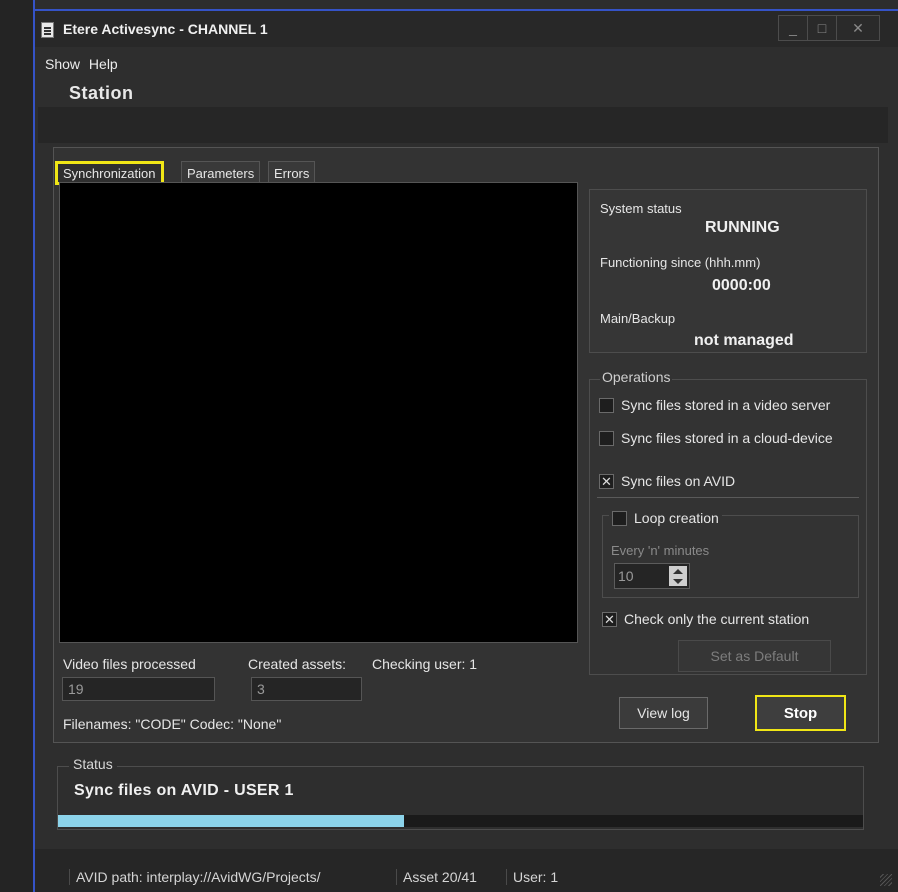 This screenshot has width=898, height=892. Describe the element at coordinates (678, 576) in the screenshot. I see `stepper-arrows` at that location.